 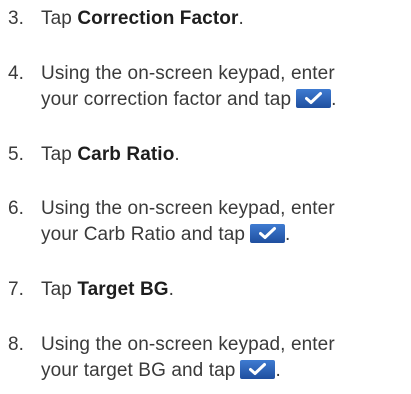 I want to click on step-number: 8., so click(x=16, y=344).